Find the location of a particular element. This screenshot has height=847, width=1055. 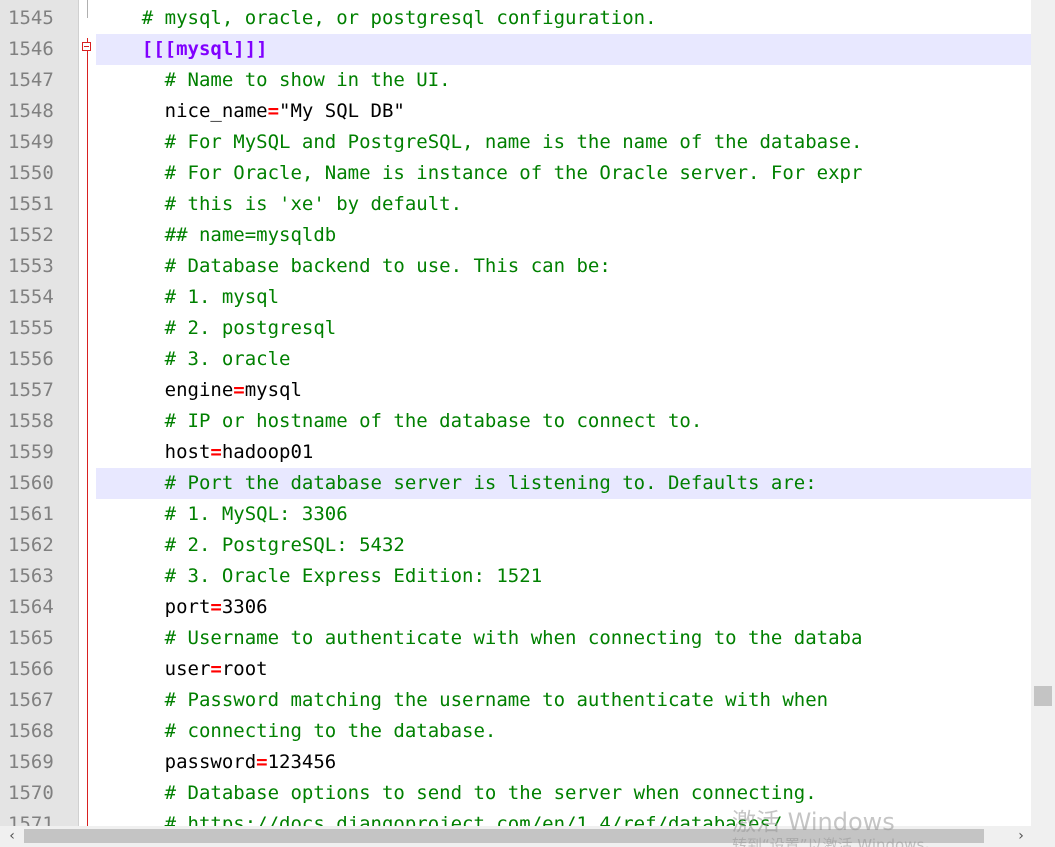

code-line: # this is 'xe' by default. is located at coordinates (563, 204).